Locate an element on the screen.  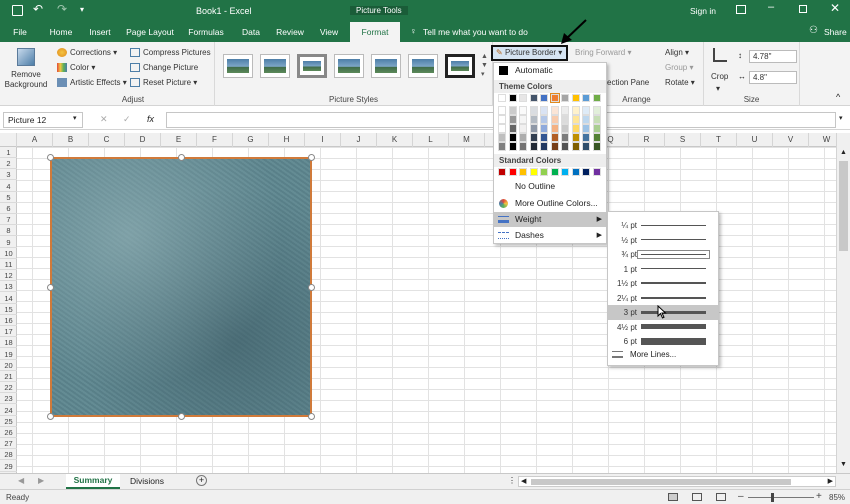
row-header: 4 is located at coordinates (8, 186).